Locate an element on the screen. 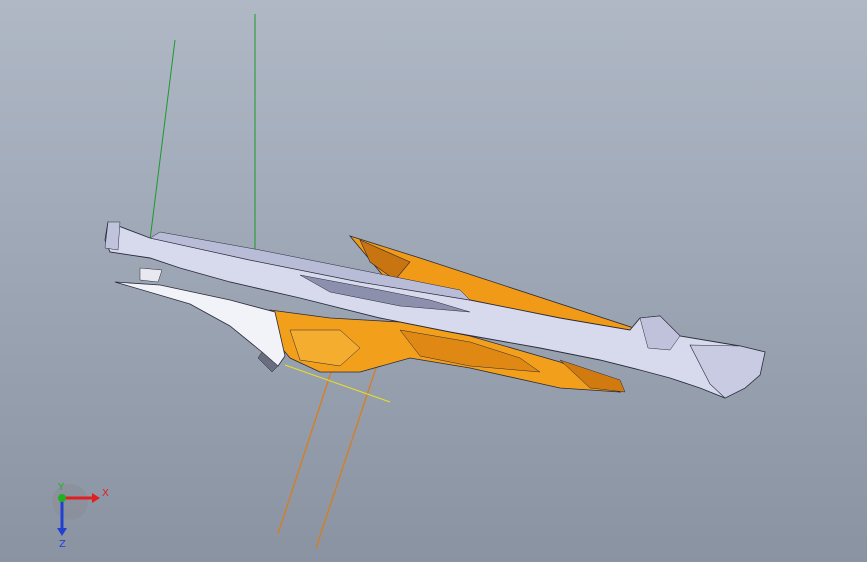 The image size is (867, 562). y-axis-dot is located at coordinates (62, 498).